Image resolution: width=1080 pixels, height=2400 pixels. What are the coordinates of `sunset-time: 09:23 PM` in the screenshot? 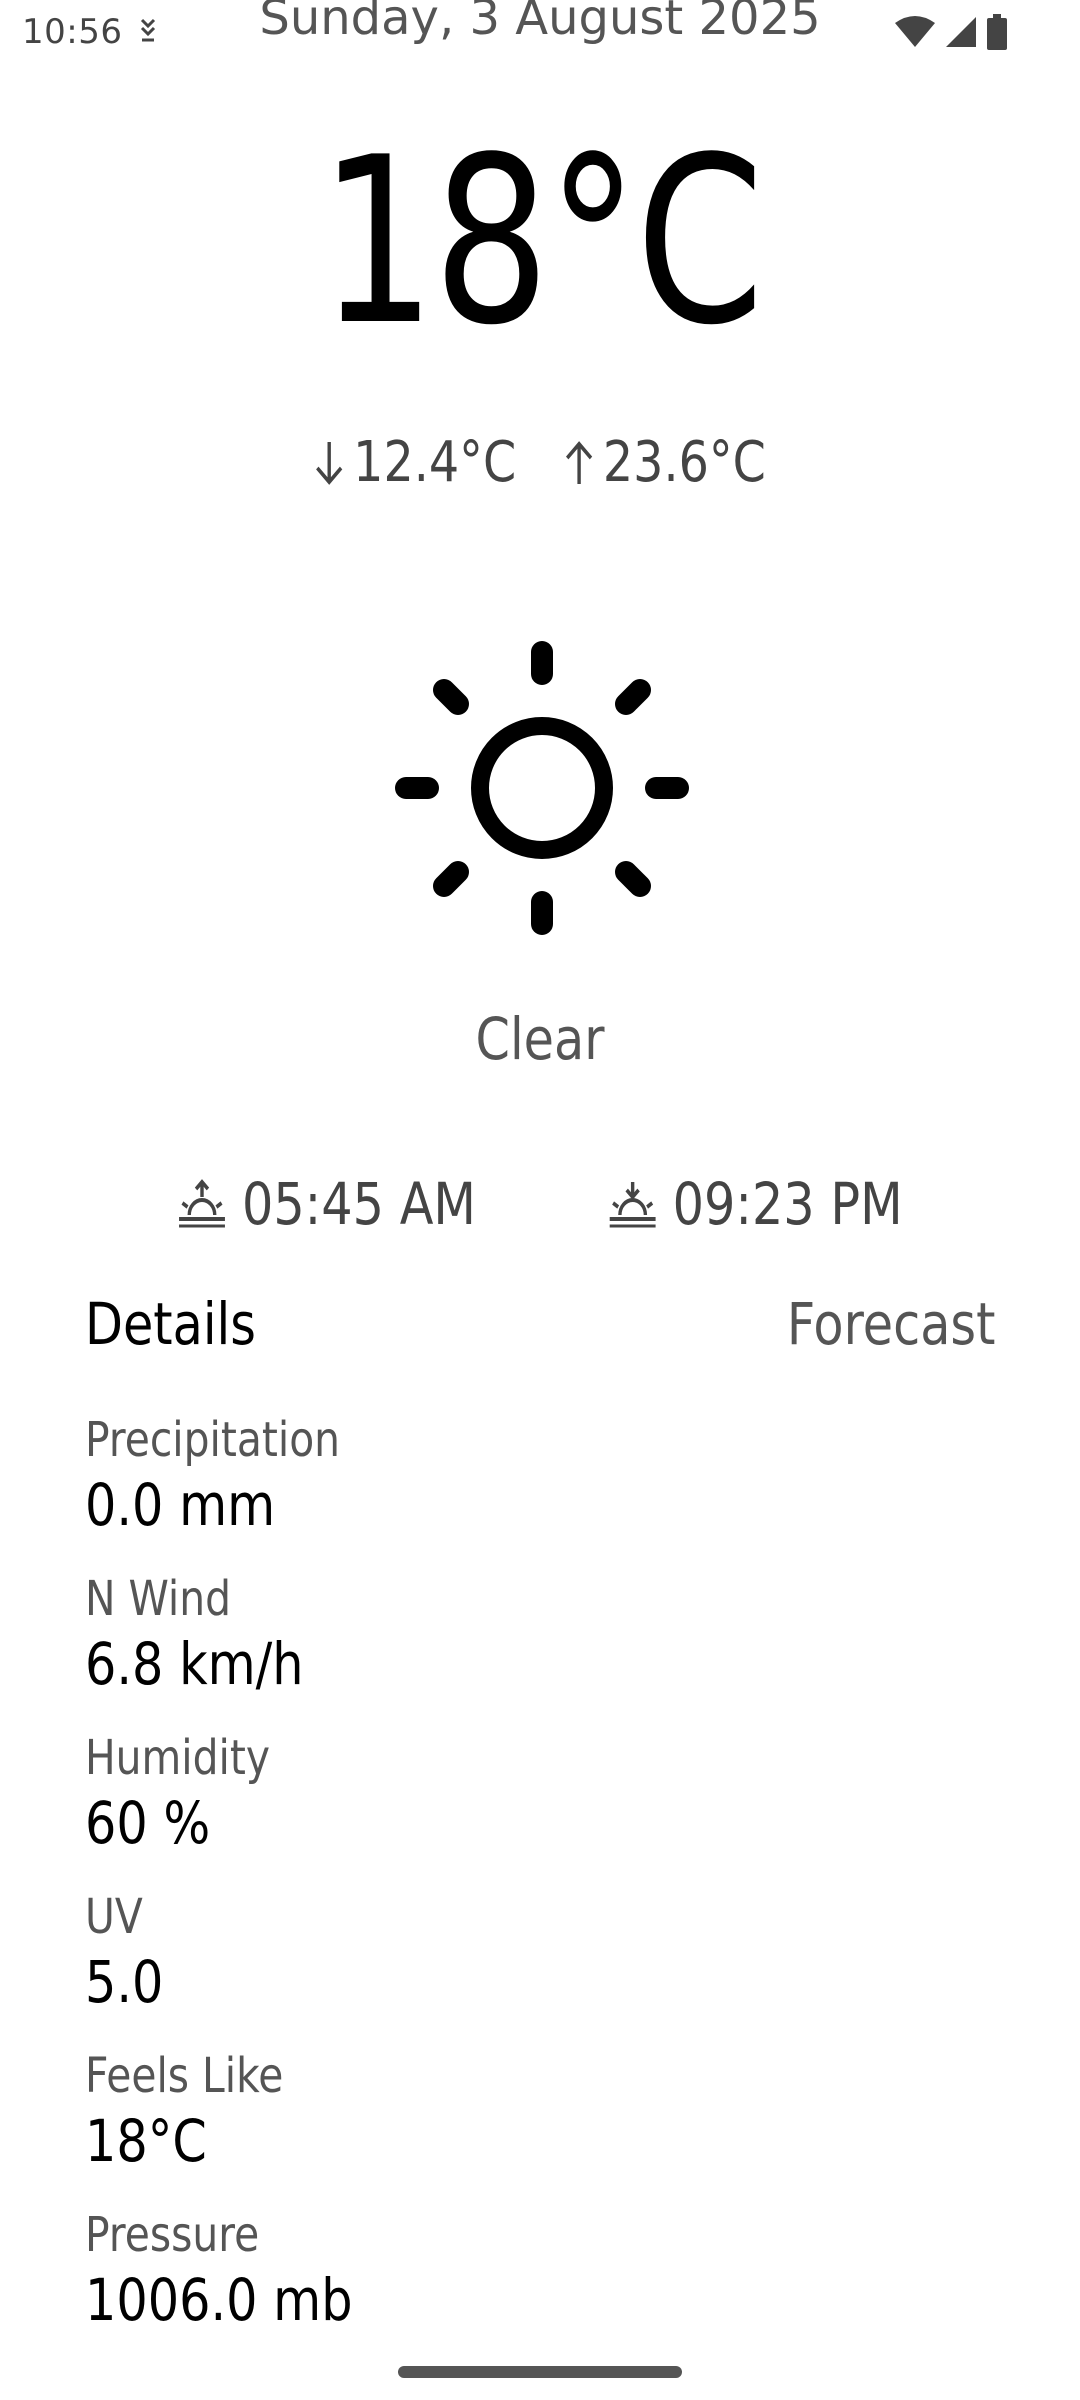 It's located at (787, 1204).